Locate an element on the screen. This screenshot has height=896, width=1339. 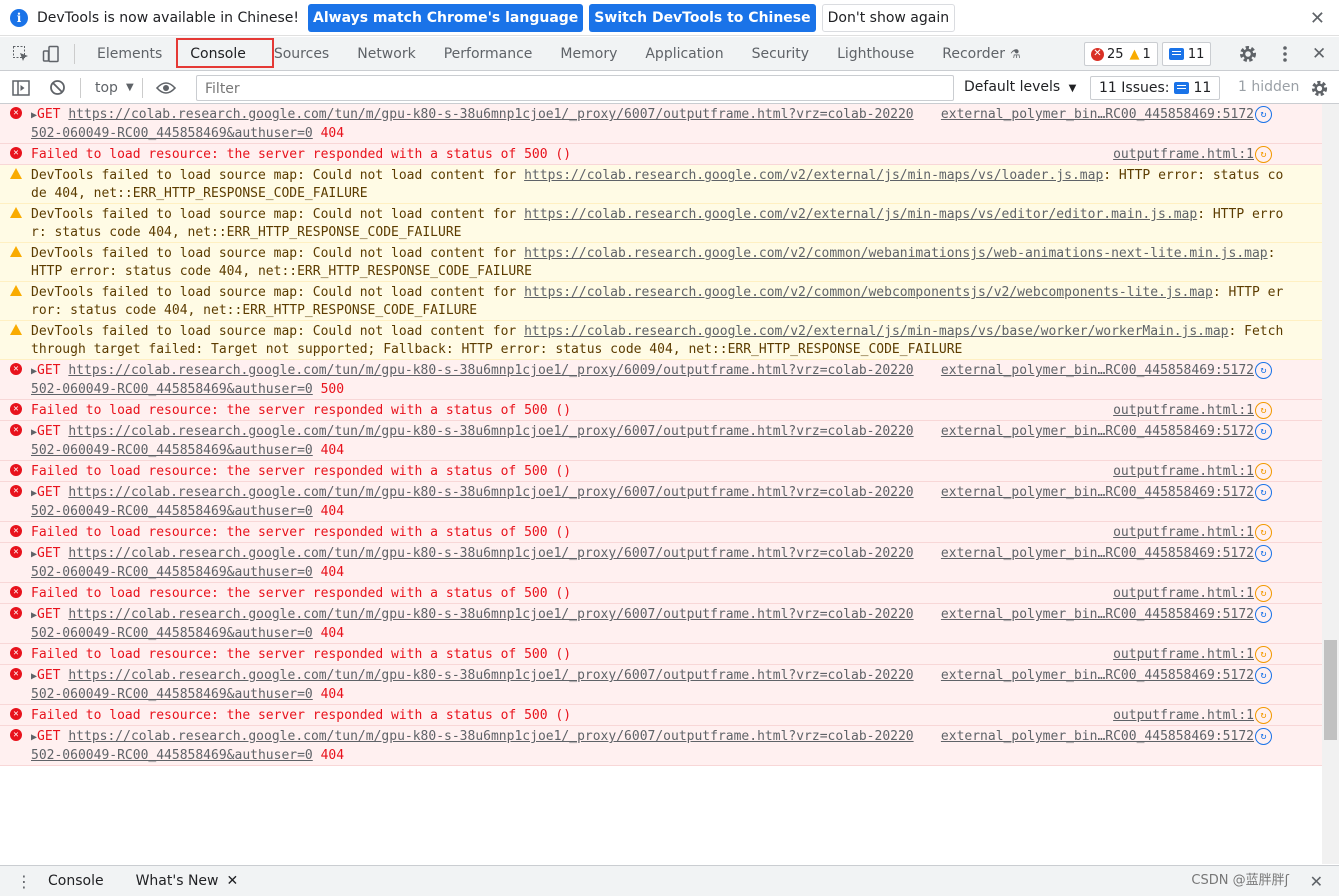
tab-security: Security is located at coordinates (781, 54).